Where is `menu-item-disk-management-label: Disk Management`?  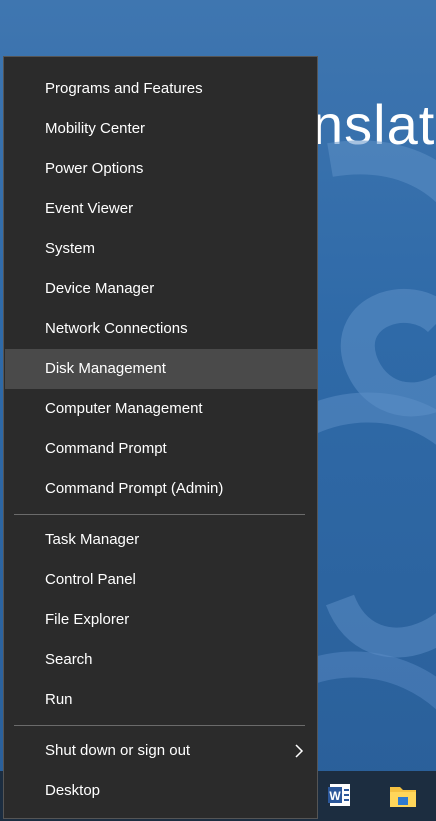 menu-item-disk-management-label: Disk Management is located at coordinates (105, 368).